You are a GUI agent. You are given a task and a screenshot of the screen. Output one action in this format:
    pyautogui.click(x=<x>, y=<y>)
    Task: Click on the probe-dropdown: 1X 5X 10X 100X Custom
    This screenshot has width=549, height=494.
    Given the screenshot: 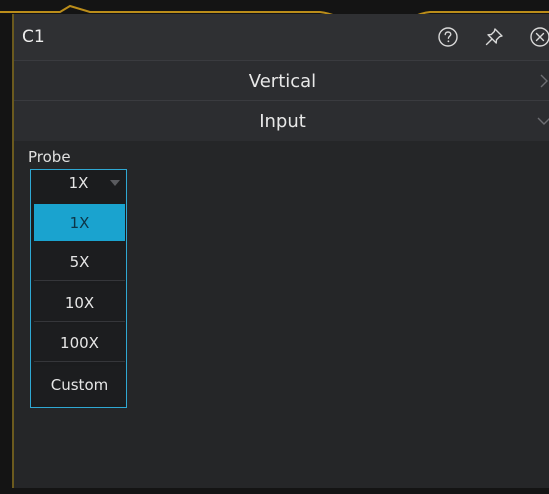 What is the action you would take?
    pyautogui.click(x=78, y=302)
    